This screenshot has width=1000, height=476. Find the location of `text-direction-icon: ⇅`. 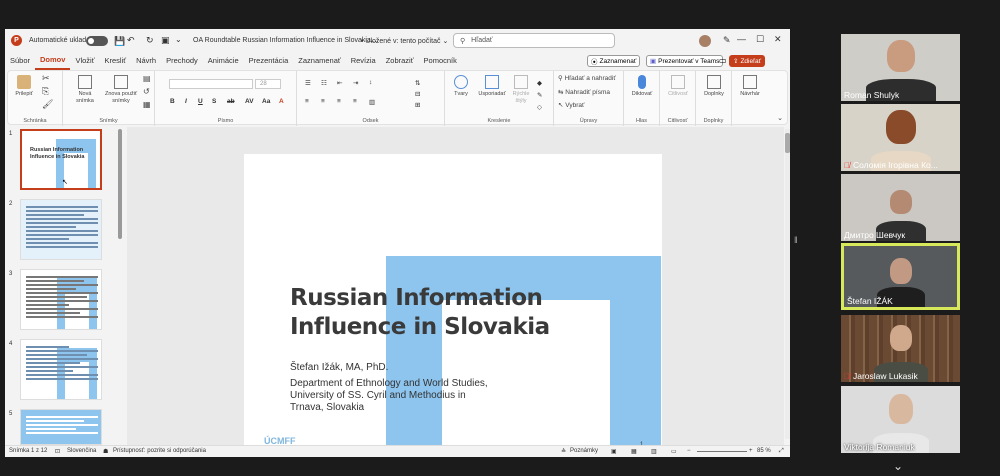

text-direction-icon: ⇅ is located at coordinates (417, 83).